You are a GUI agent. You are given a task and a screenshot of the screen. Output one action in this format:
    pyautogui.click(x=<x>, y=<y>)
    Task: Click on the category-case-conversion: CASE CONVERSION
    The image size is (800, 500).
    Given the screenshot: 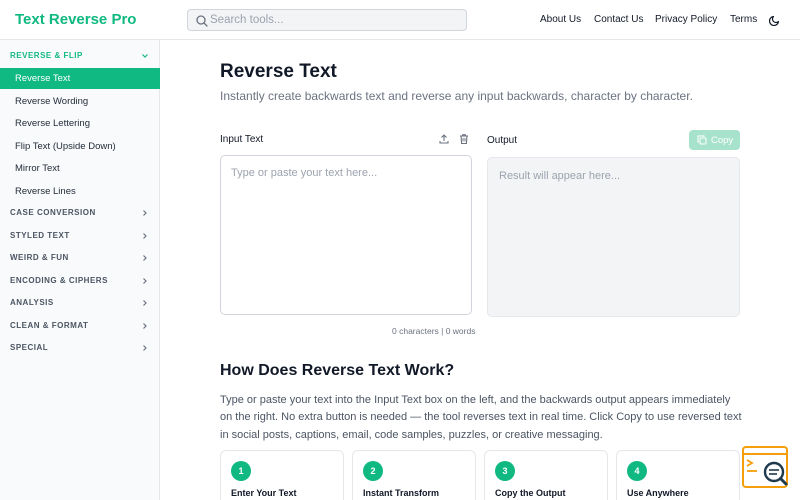 What is the action you would take?
    pyautogui.click(x=80, y=213)
    